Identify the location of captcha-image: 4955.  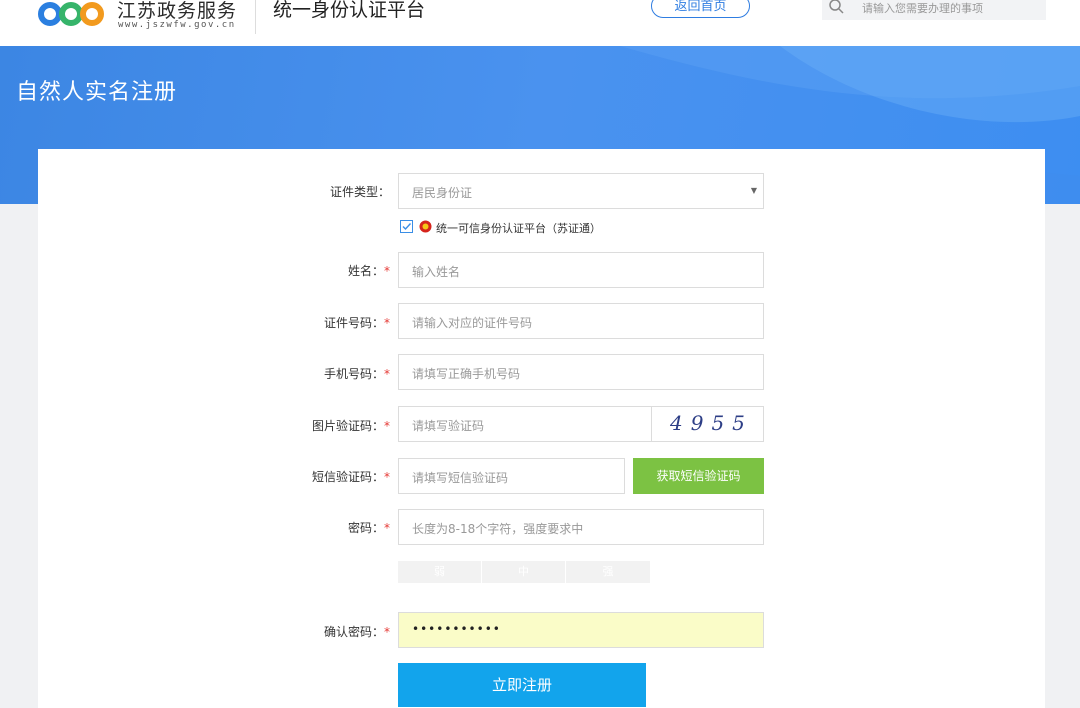
(707, 424).